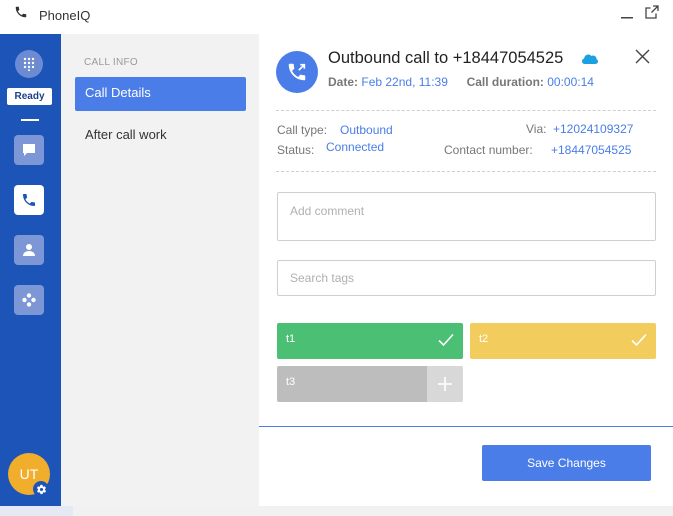 Image resolution: width=673 pixels, height=516 pixels. Describe the element at coordinates (404, 82) in the screenshot. I see `date-value: Feb 22nd, 11:39` at that location.